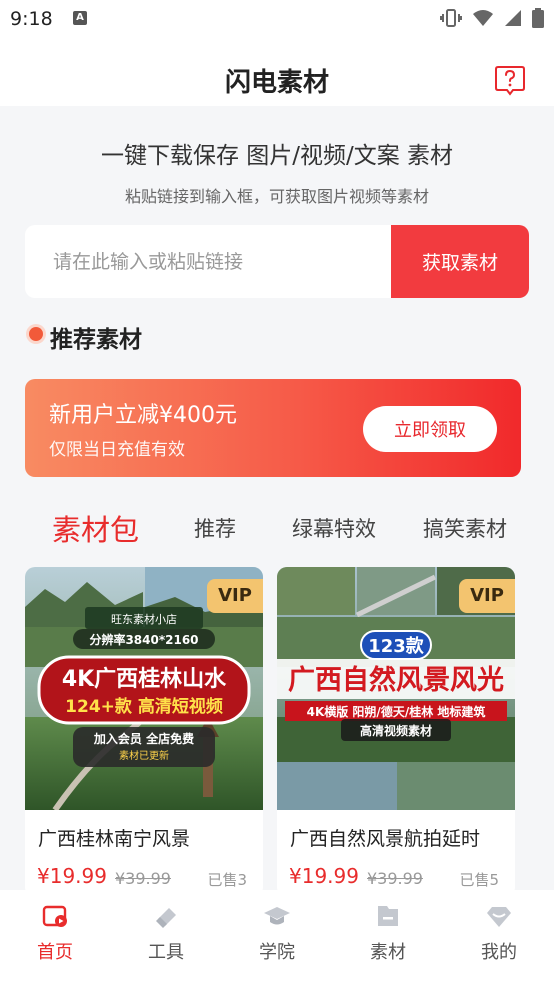  What do you see at coordinates (31, 19) in the screenshot?
I see `status-time: 9:18` at bounding box center [31, 19].